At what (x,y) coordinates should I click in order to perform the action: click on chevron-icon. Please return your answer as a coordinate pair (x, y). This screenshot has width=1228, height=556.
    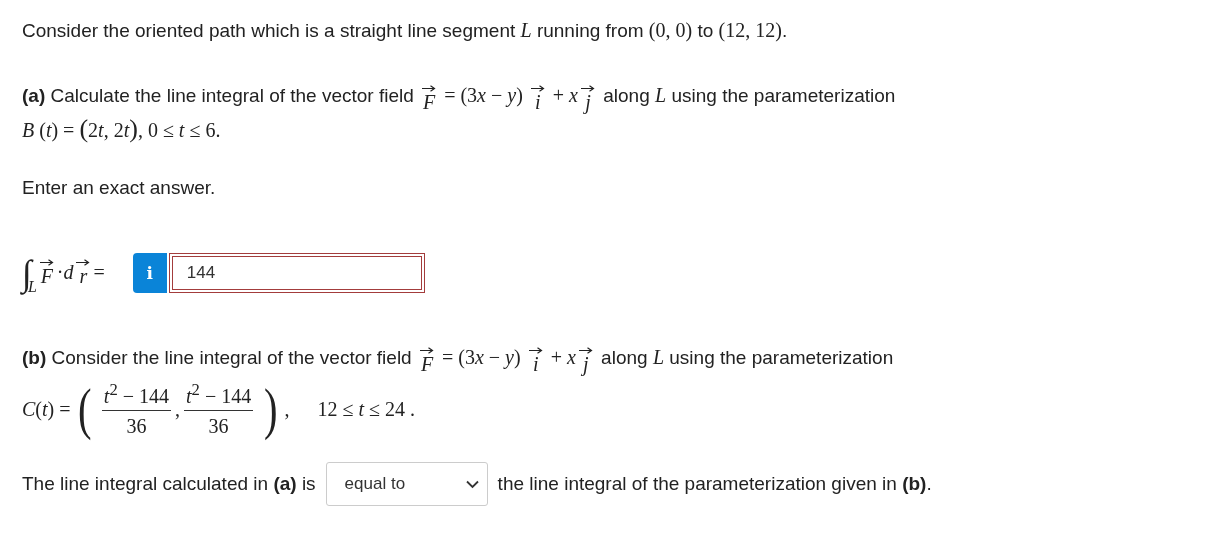
    Looking at the image, I should click on (472, 484).